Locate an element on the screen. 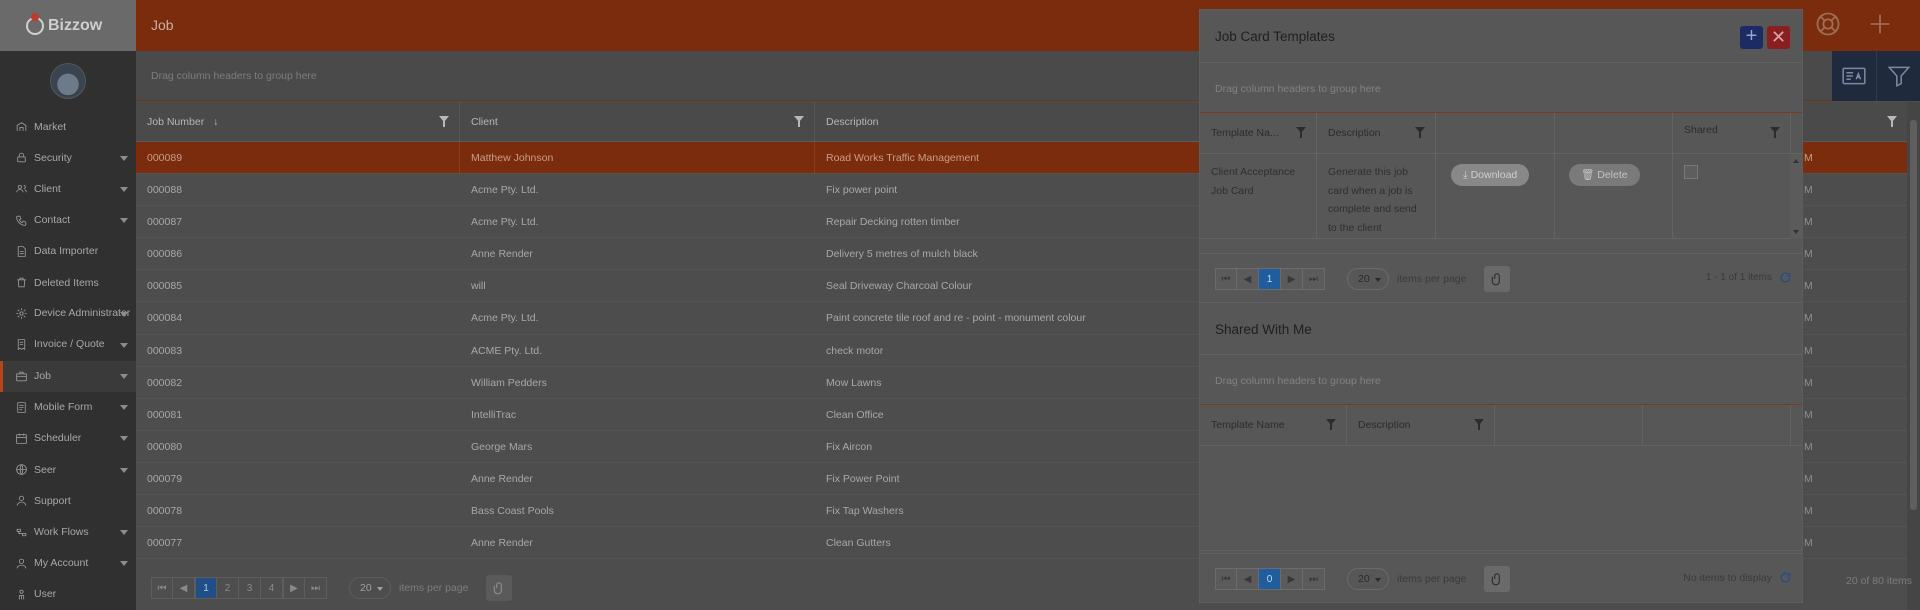 Image resolution: width=1920 pixels, height=610 pixels. page-button-current: 0 is located at coordinates (1270, 579).